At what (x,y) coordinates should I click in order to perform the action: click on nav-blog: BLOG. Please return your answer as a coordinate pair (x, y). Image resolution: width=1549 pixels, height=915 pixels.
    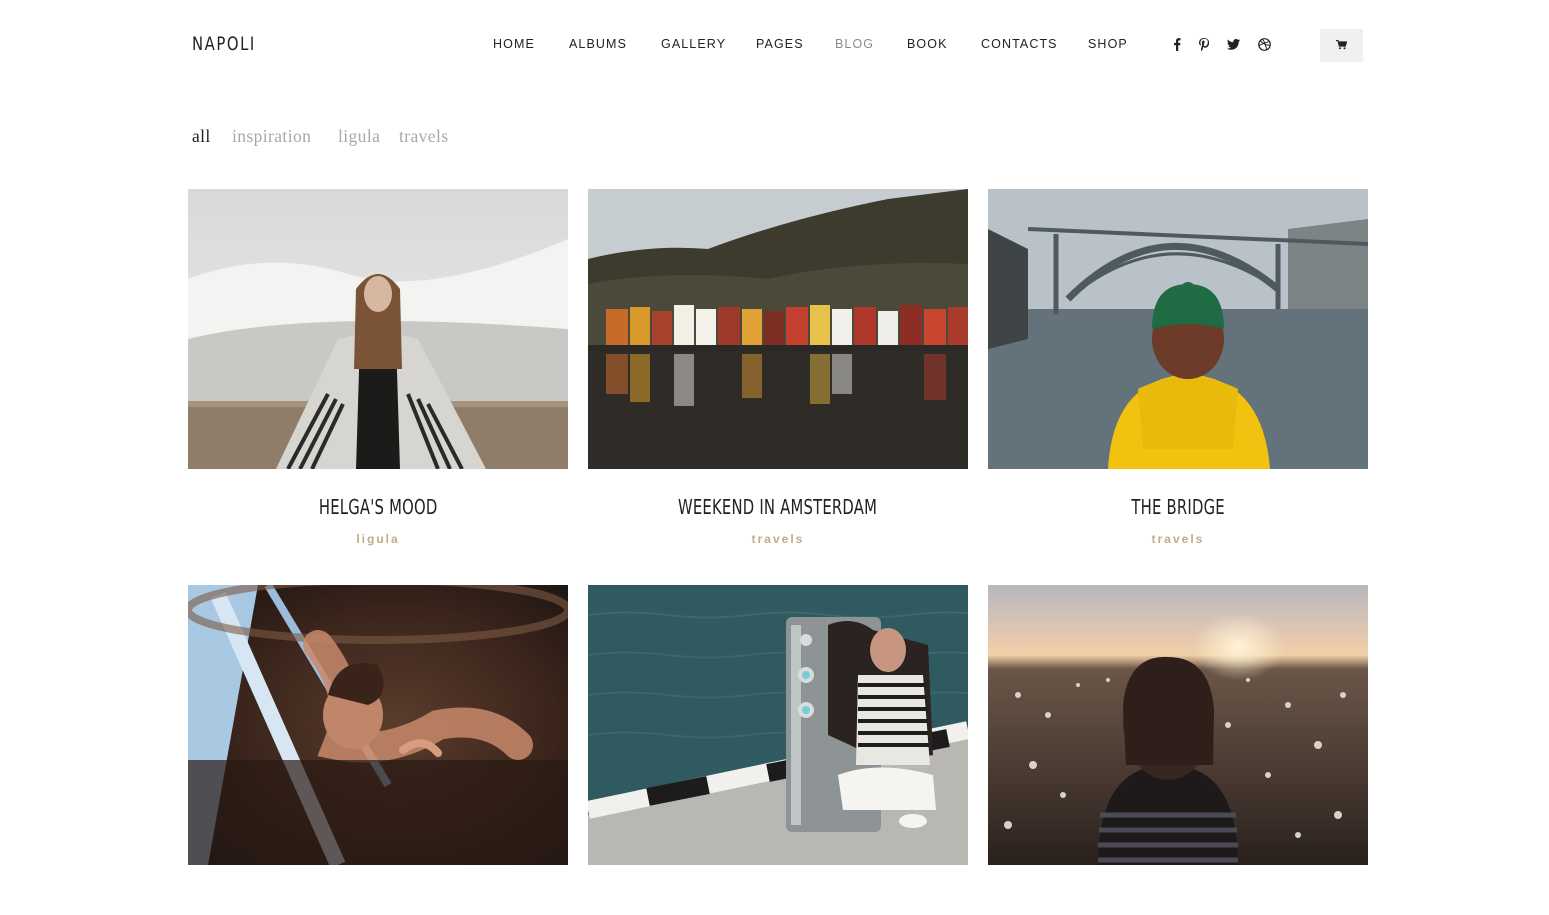
    Looking at the image, I should click on (854, 44).